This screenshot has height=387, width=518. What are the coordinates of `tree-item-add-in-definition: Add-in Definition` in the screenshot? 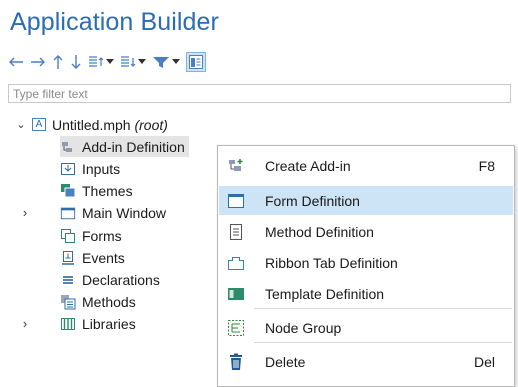 It's located at (124, 146).